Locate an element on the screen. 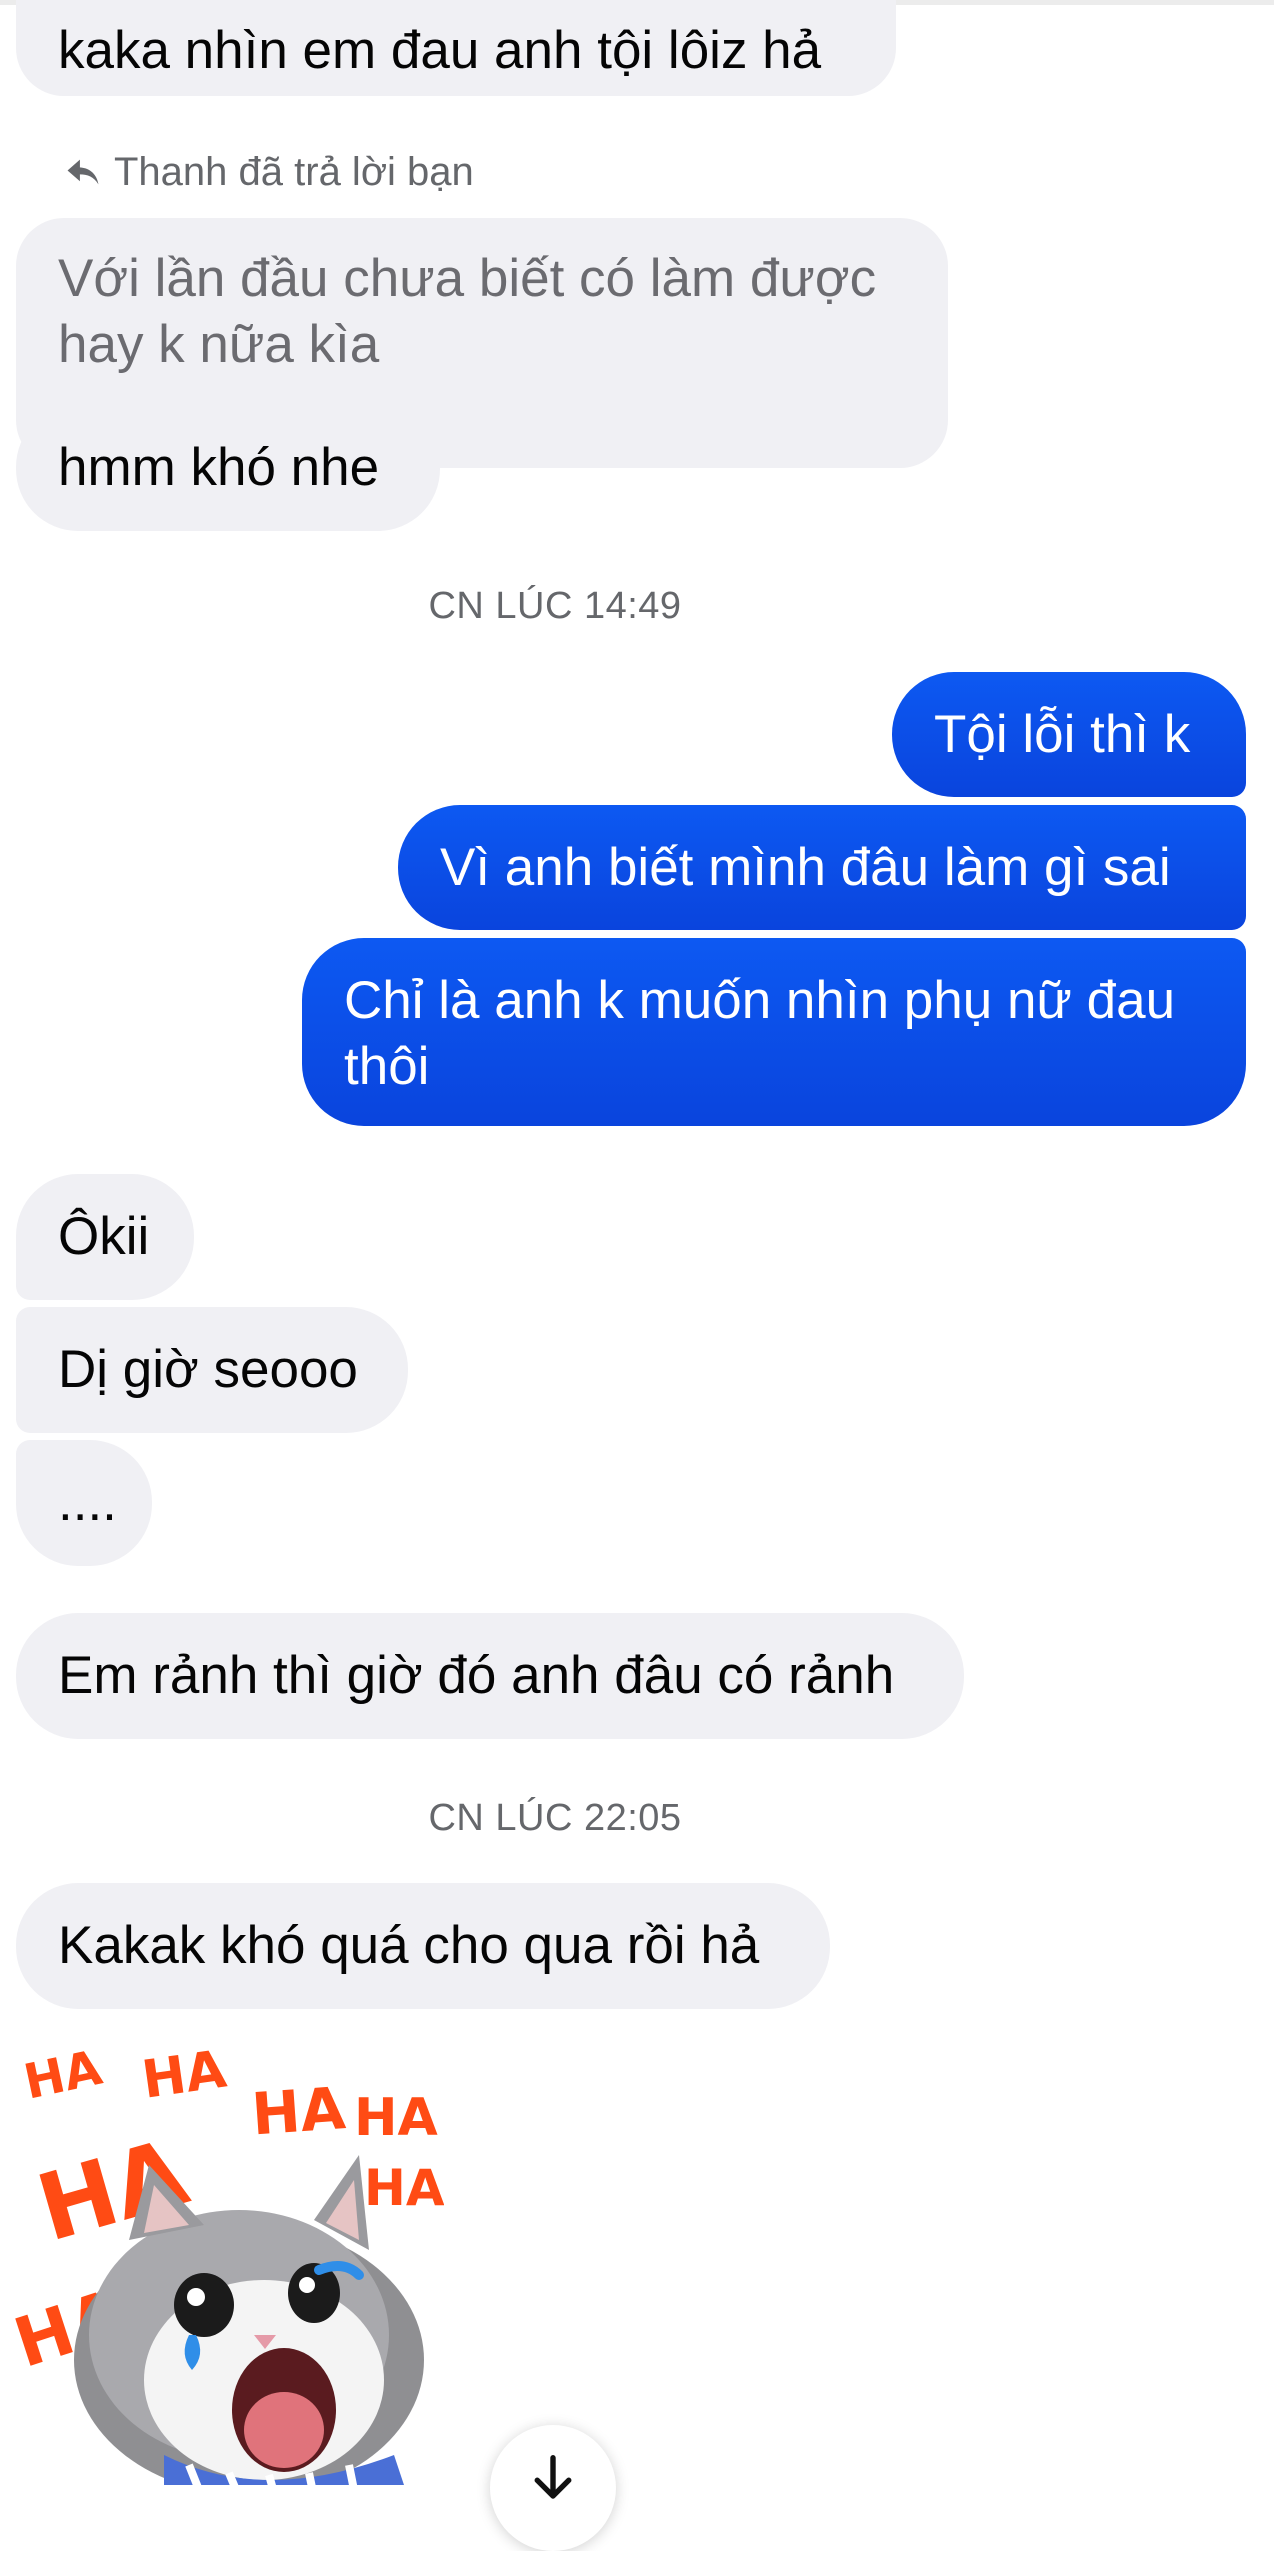  message-bubble-outgoing: Chỉ là anh k muốn nhìn phụ nữ đau thôi is located at coordinates (774, 1032).